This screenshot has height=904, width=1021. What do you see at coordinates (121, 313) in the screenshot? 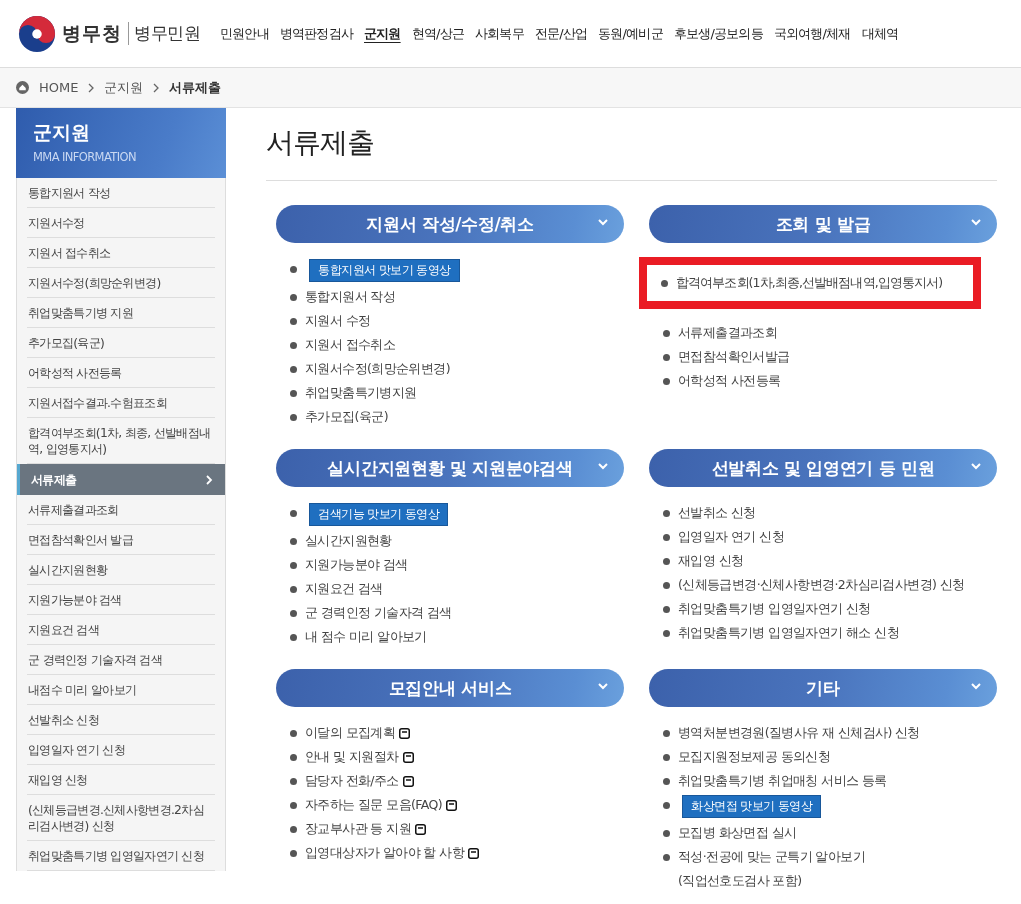
I see `sidebar-item: 취업맞춤특기병 지원` at bounding box center [121, 313].